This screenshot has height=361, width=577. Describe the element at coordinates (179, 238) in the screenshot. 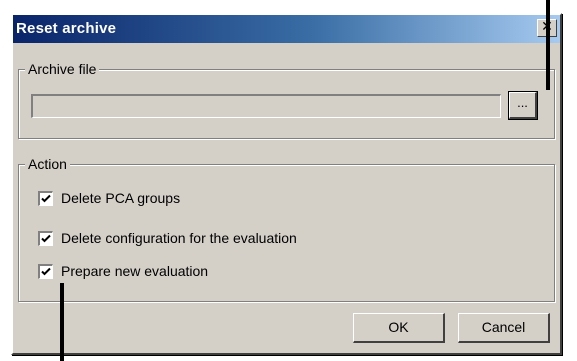

I see `delete-configuration-label: Delete configuration for the evaluation` at that location.